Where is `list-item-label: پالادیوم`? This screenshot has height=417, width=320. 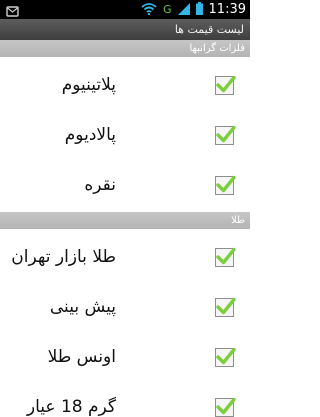 list-item-label: پالادیوم is located at coordinates (90, 135).